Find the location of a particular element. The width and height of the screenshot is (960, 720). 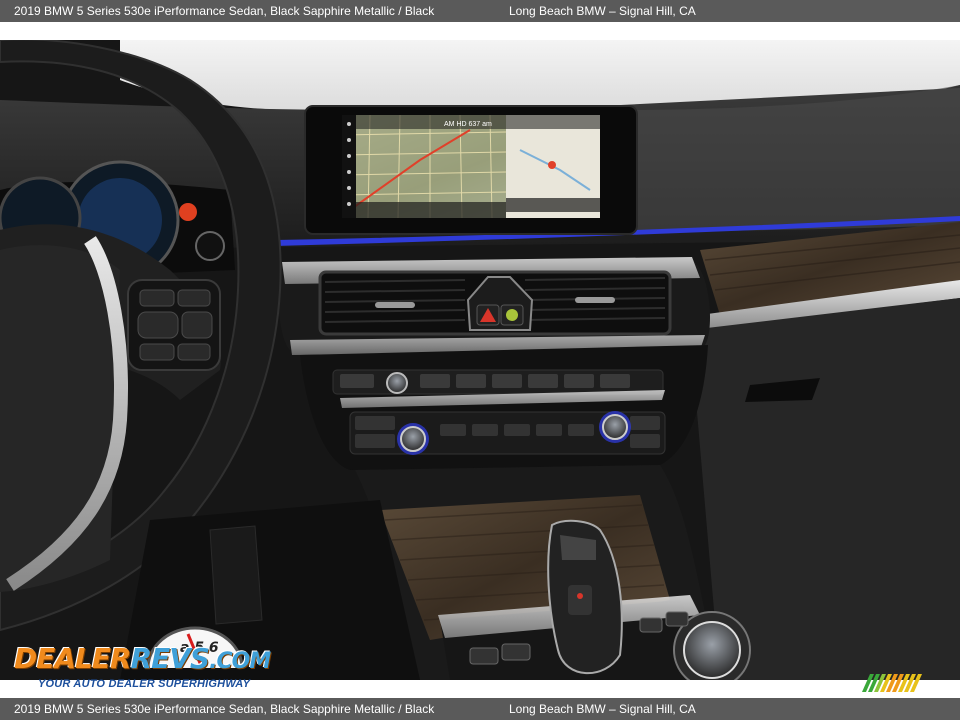

dealerrevs-tagline: YOUR AUTO DEALER SUPERHIGHWAY is located at coordinates (144, 684).